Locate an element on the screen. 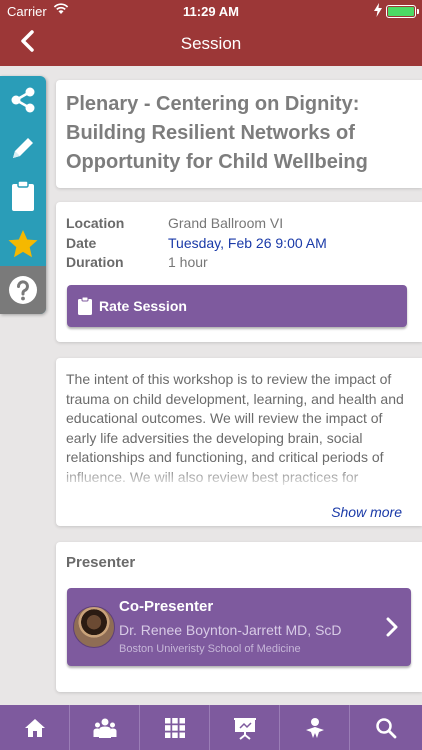 The width and height of the screenshot is (422, 750). search-icon is located at coordinates (386, 727).